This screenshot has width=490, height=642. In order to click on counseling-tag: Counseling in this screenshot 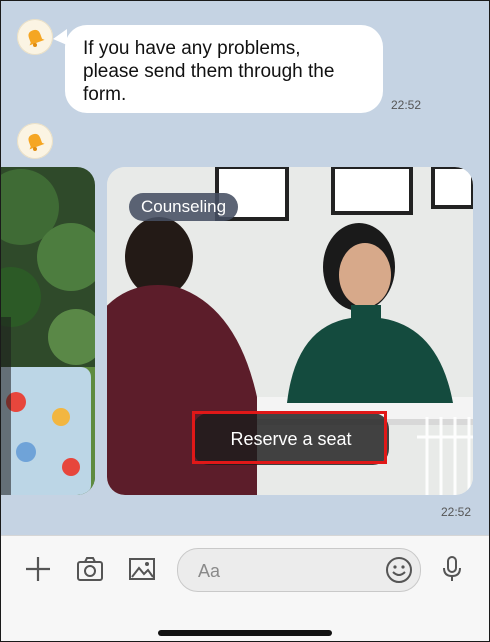, I will do `click(184, 207)`.